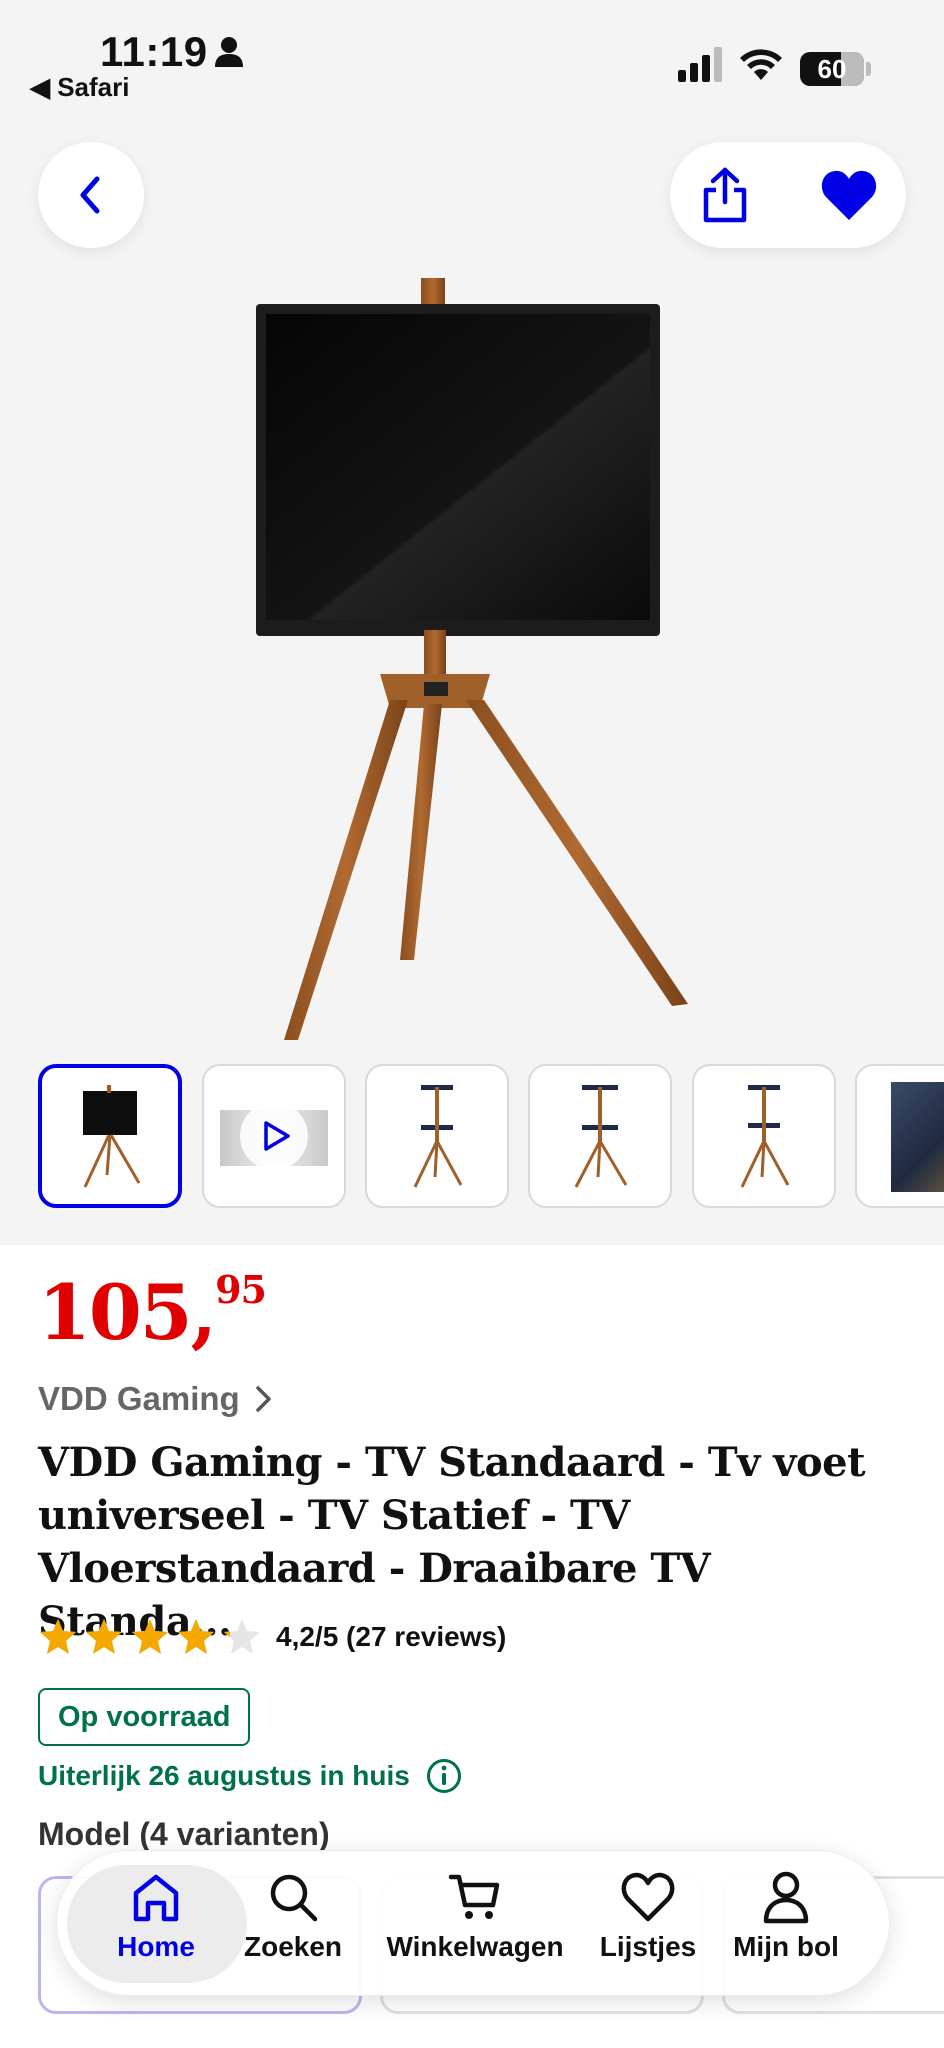  What do you see at coordinates (293, 1925) in the screenshot?
I see `nav-item-zoeken: Zoeken` at bounding box center [293, 1925].